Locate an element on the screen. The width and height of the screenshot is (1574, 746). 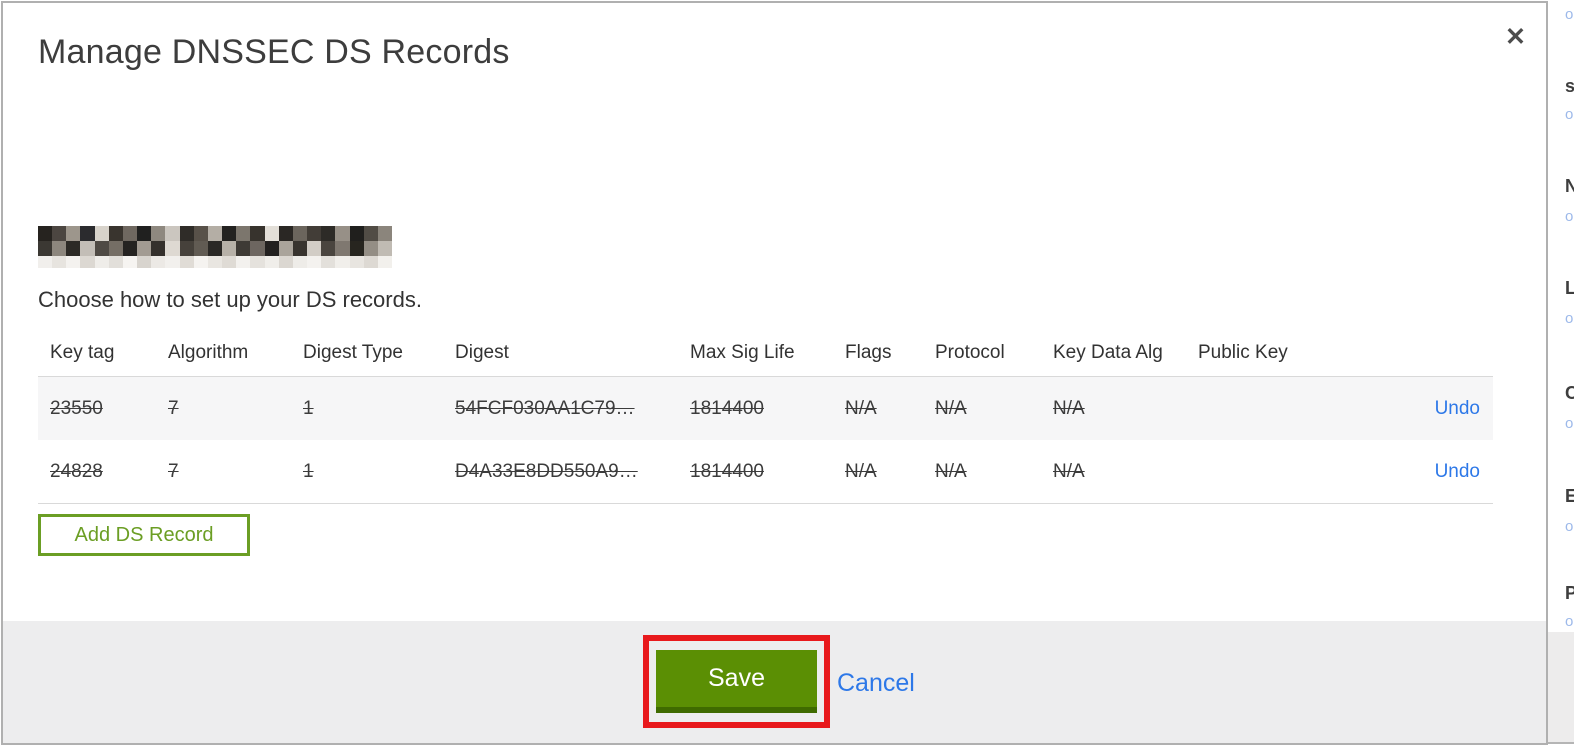
background-text-fragment: P is located at coordinates (1569, 593).